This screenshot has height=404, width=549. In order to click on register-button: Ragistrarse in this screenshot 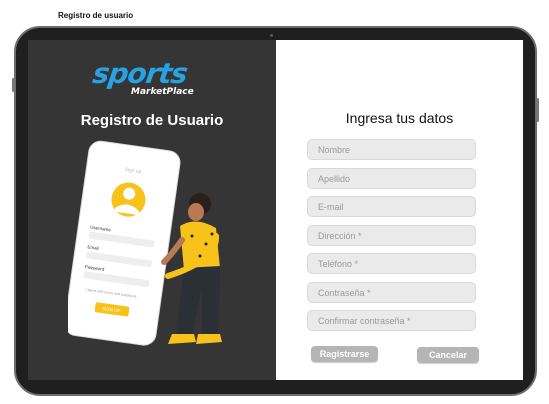, I will do `click(344, 354)`.